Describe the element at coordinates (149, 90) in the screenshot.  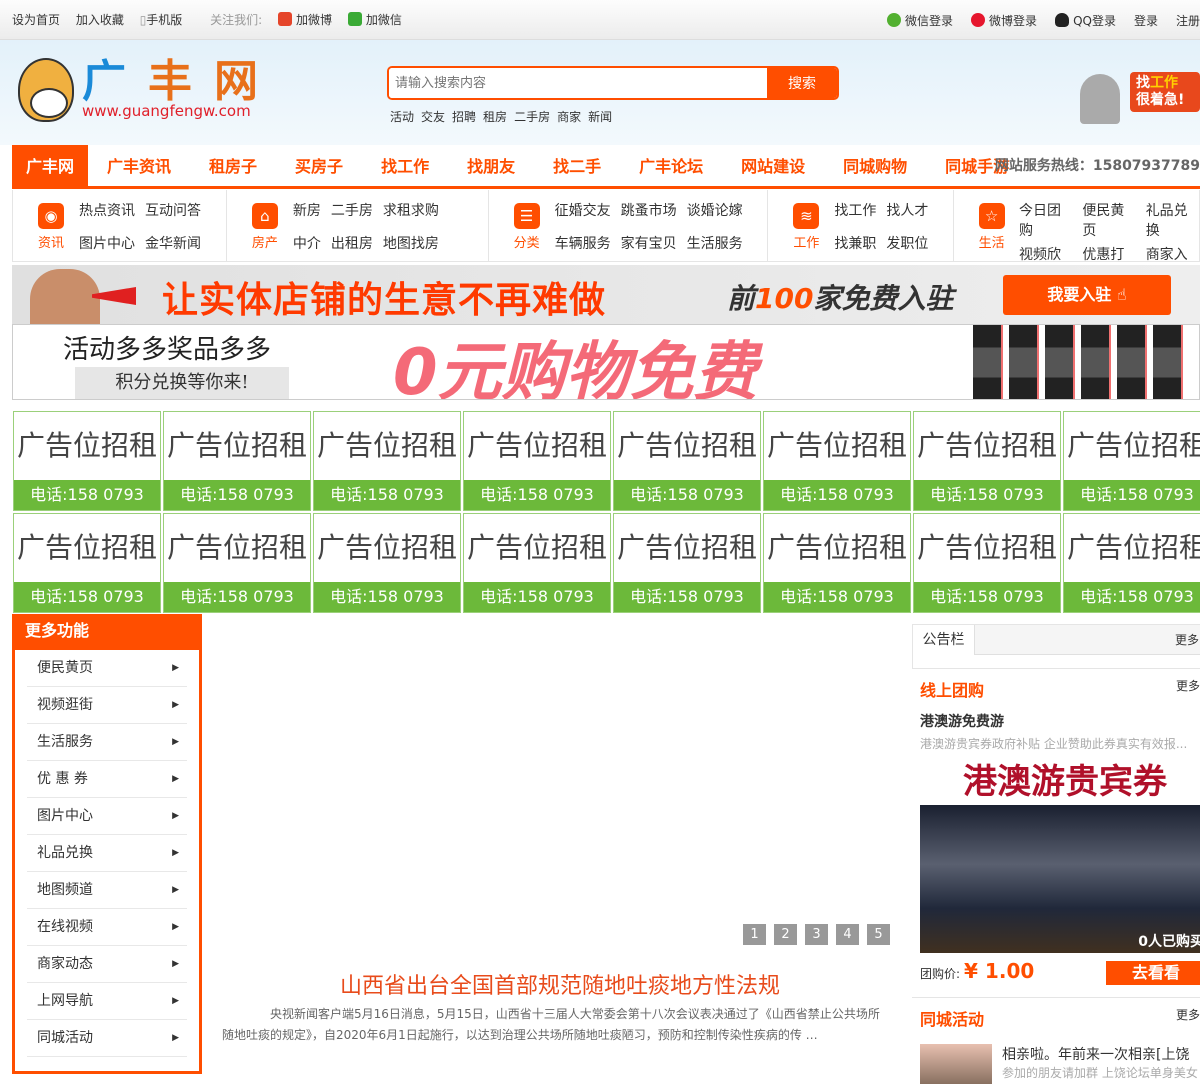
I see `site-logo: 广丰网 www.guangfengw.com` at that location.